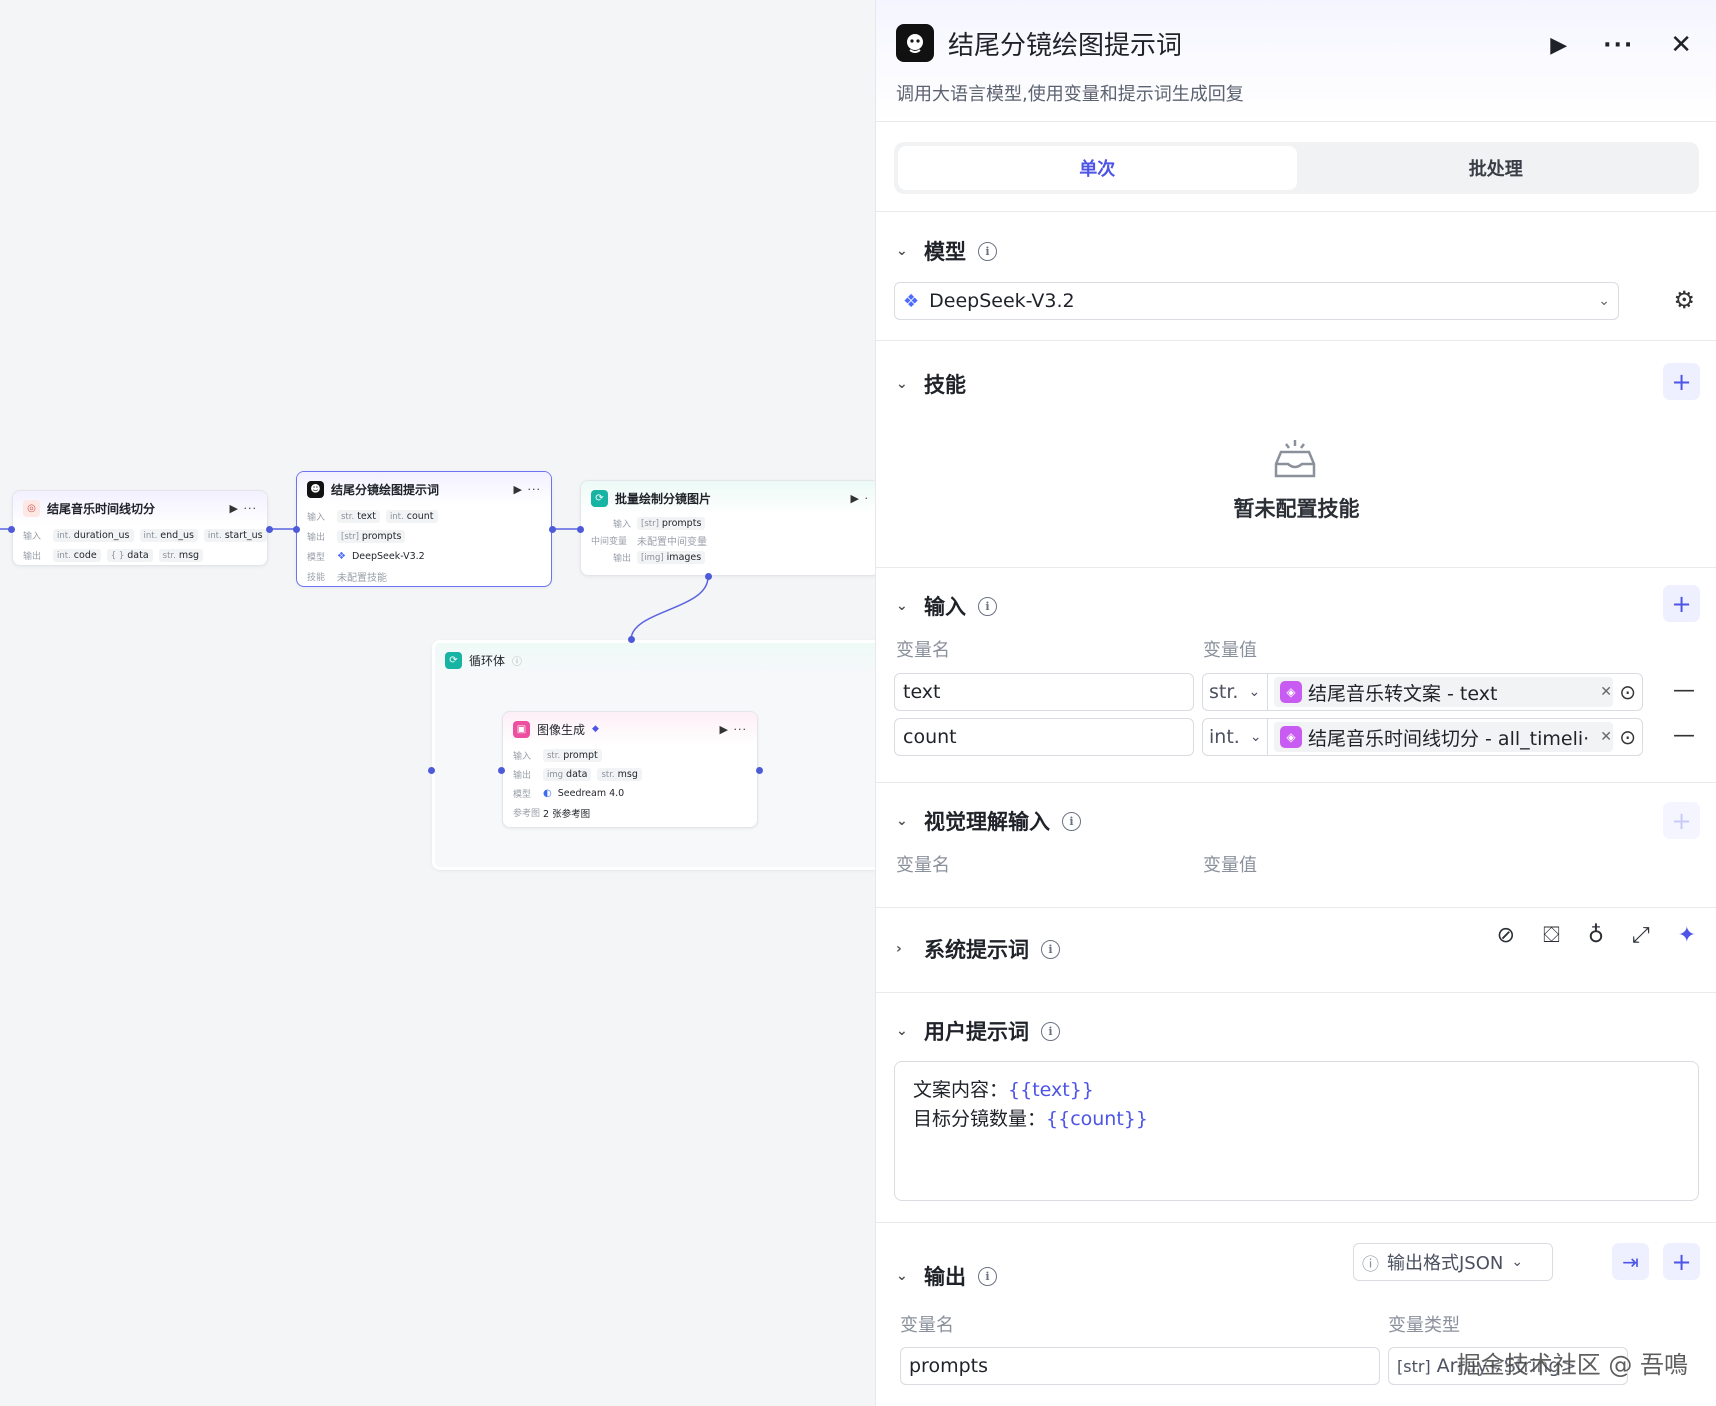  Describe the element at coordinates (1296, 509) in the screenshot. I see `skills-empty-text: 暂未配置技能` at that location.